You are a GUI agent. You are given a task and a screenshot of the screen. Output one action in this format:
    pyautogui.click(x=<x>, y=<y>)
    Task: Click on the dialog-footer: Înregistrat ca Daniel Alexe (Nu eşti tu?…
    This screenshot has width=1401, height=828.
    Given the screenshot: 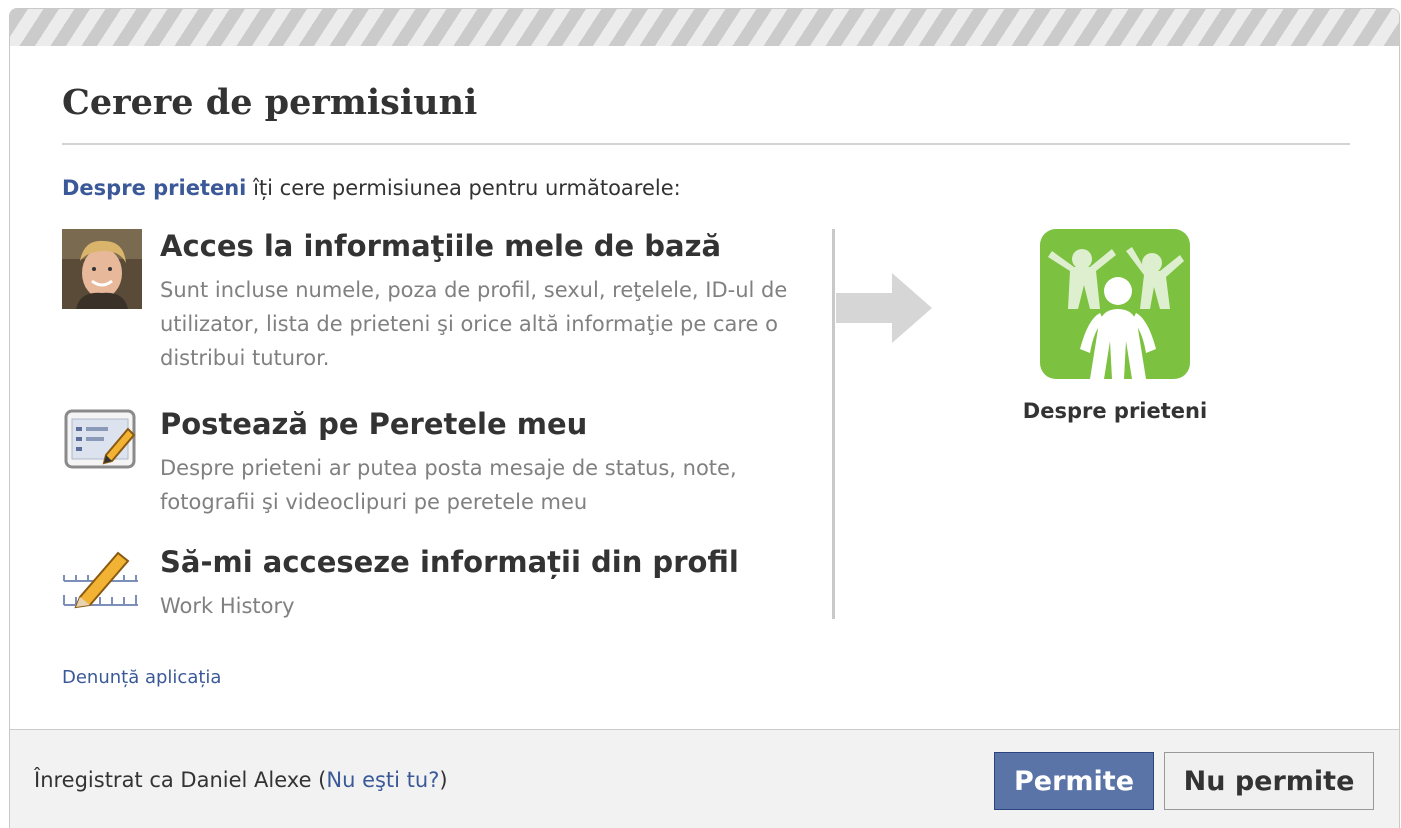 What is the action you would take?
    pyautogui.click(x=704, y=778)
    